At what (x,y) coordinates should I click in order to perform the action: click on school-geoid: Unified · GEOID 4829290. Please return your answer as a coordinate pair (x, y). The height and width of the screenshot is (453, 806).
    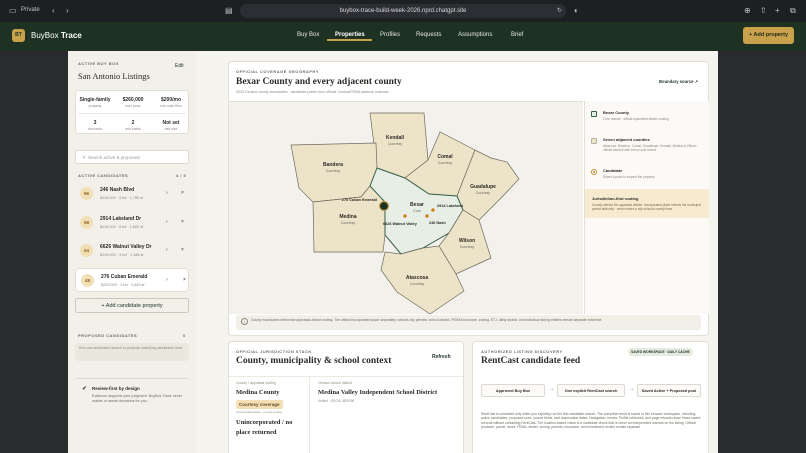
    Looking at the image, I should click on (336, 401).